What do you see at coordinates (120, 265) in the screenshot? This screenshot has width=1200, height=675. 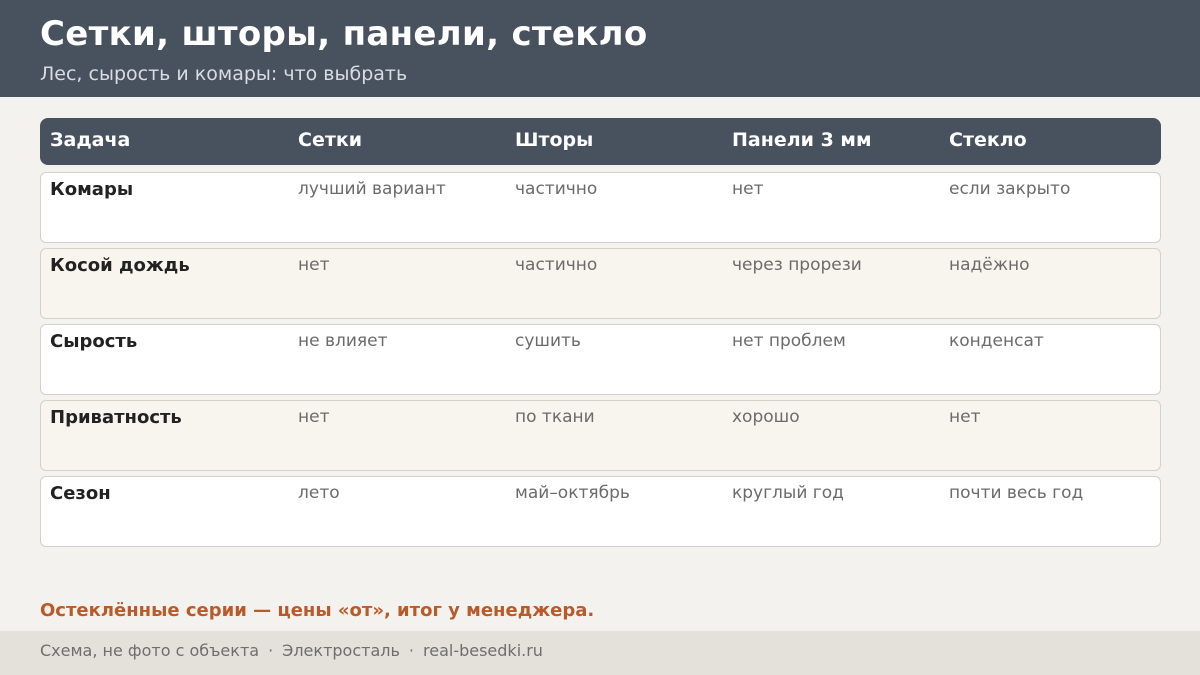 I see `row-task-label: Косой дождь` at bounding box center [120, 265].